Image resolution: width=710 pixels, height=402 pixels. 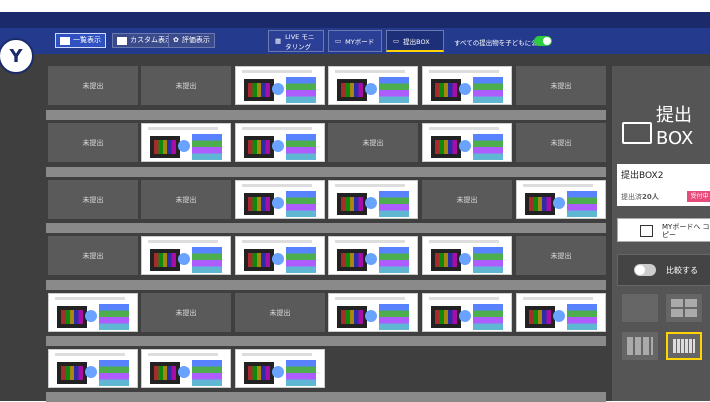 What do you see at coordinates (646, 231) in the screenshot?
I see `copy-icon` at bounding box center [646, 231].